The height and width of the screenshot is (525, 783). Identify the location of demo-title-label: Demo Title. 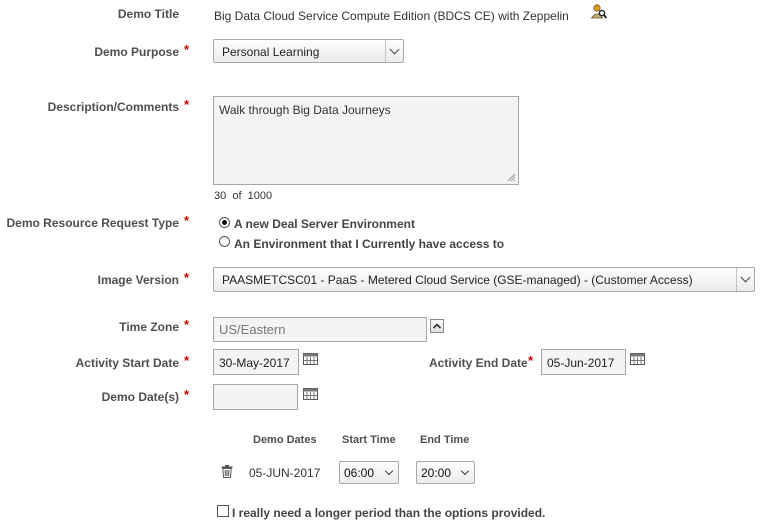
(148, 14).